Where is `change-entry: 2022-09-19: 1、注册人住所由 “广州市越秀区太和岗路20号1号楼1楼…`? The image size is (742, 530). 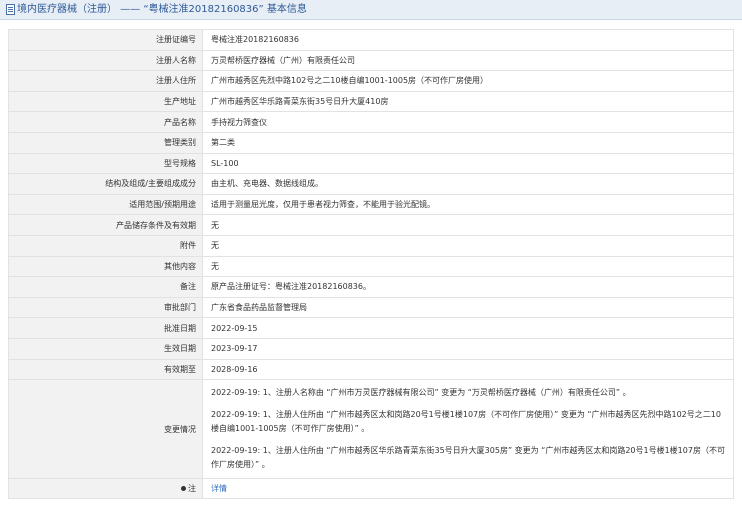 change-entry: 2022-09-19: 1、注册人住所由 “广州市越秀区太和岗路20号1号楼1楼… is located at coordinates (466, 422).